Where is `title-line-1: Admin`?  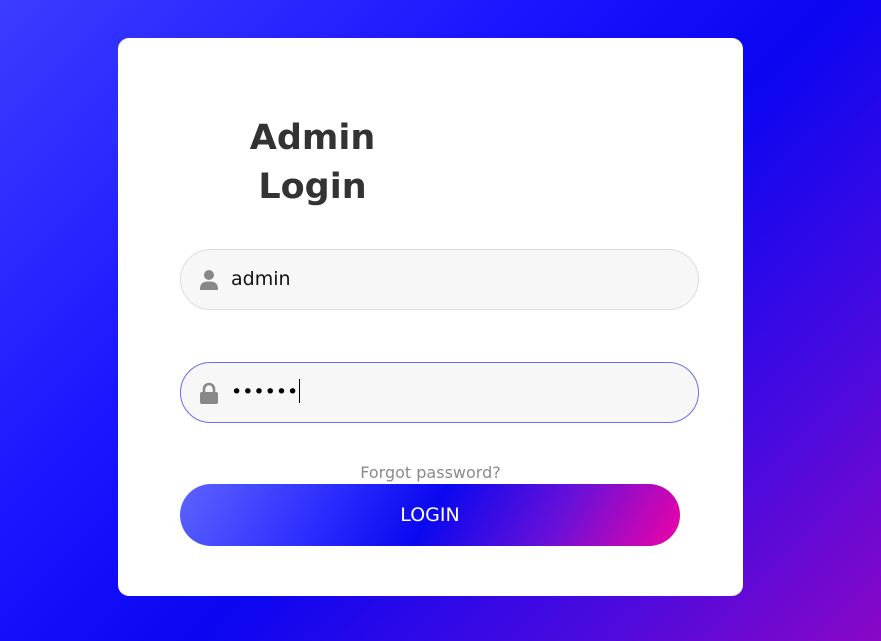 title-line-1: Admin is located at coordinates (312, 138).